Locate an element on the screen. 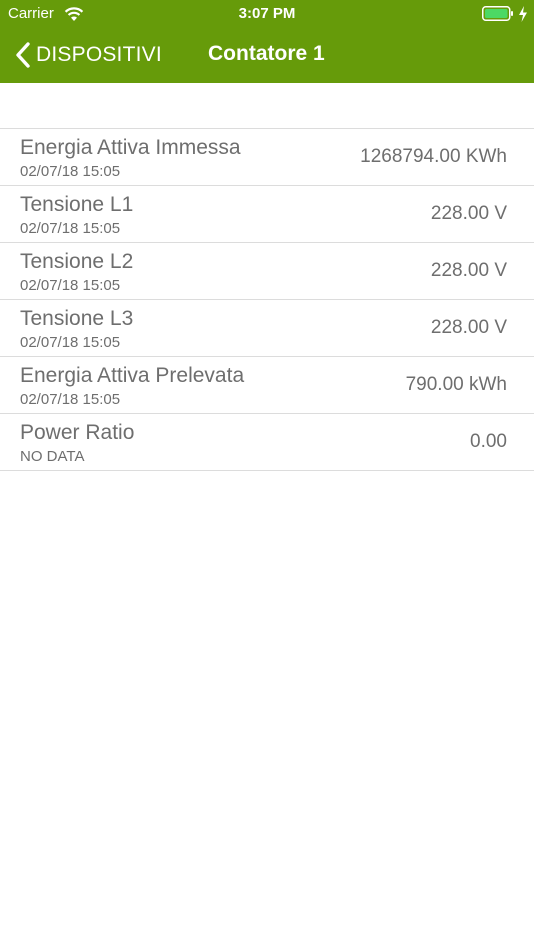 Image resolution: width=534 pixels, height=950 pixels. back-button: DISPOSITIVI is located at coordinates (88, 55).